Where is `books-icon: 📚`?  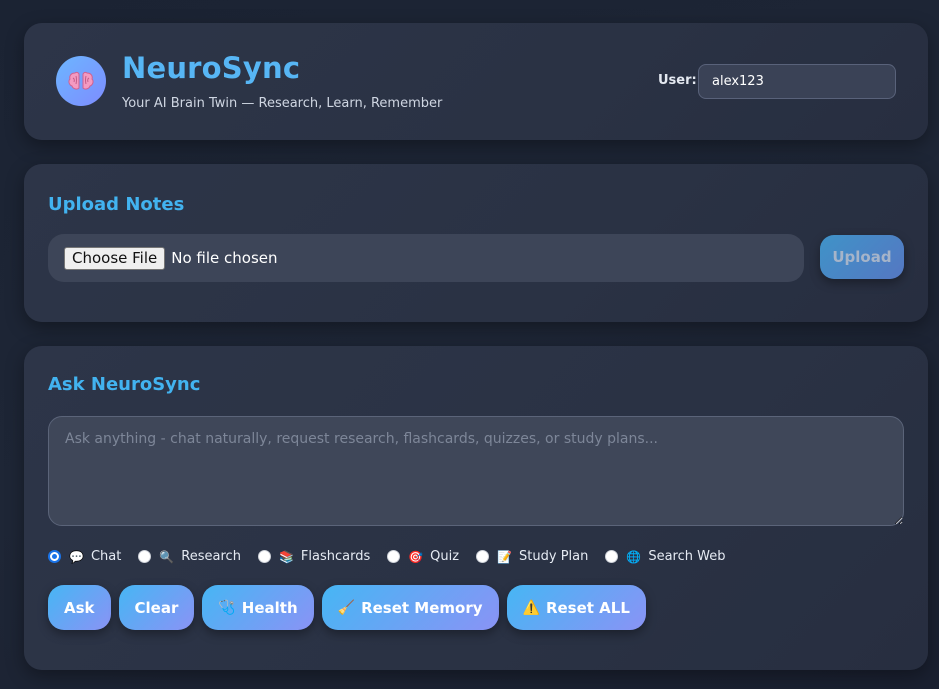
books-icon: 📚 is located at coordinates (286, 556).